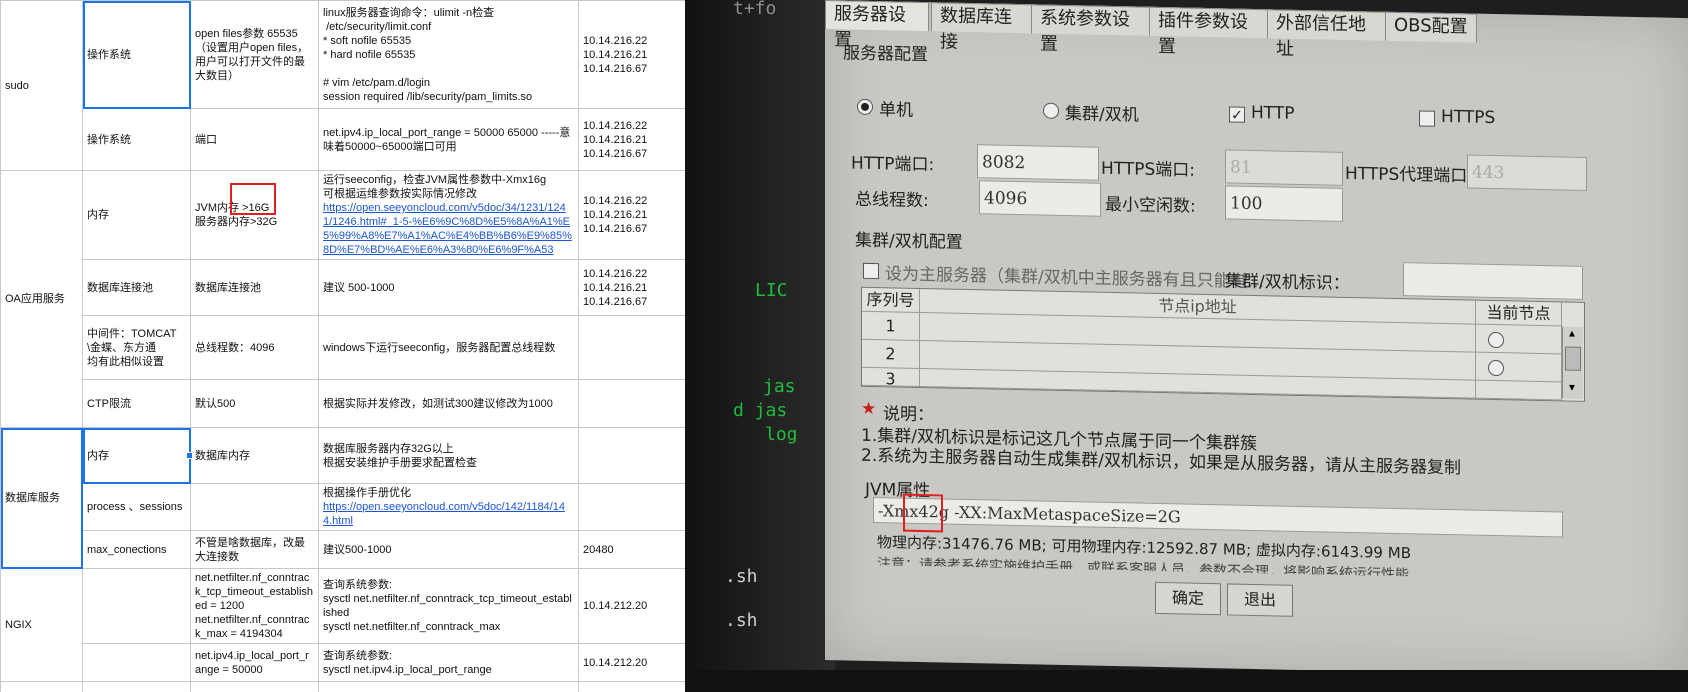  I want to click on terminal-text: .sh, so click(741, 576).